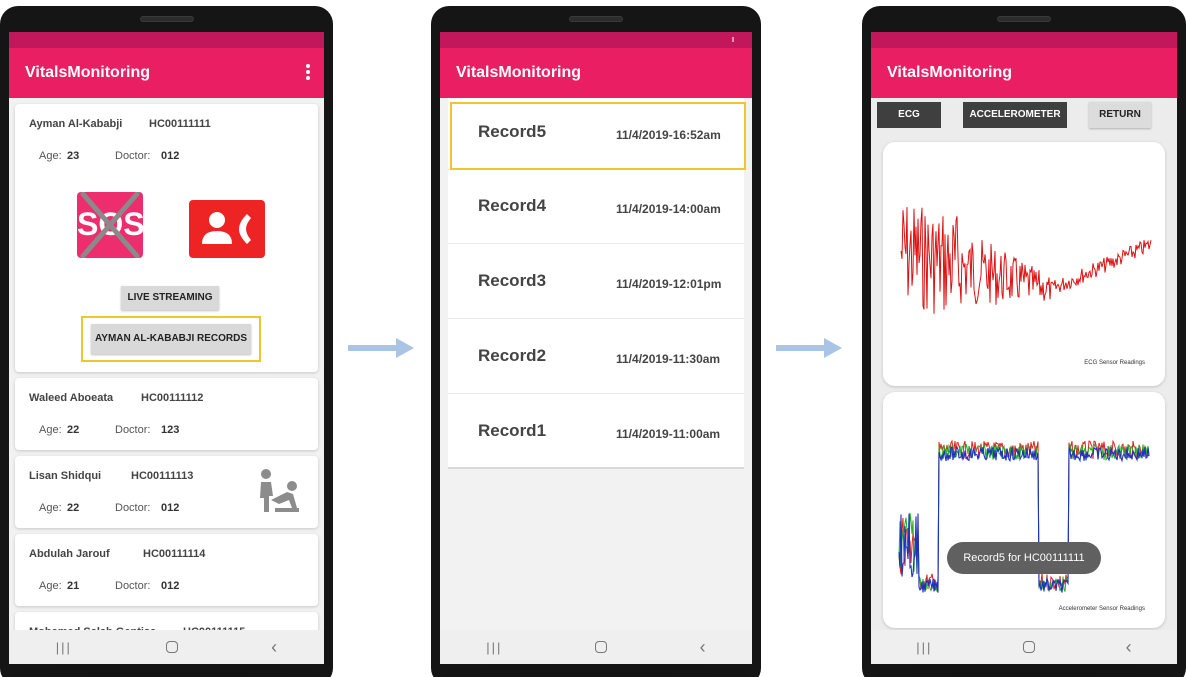  I want to click on age-value: 23, so click(73, 156).